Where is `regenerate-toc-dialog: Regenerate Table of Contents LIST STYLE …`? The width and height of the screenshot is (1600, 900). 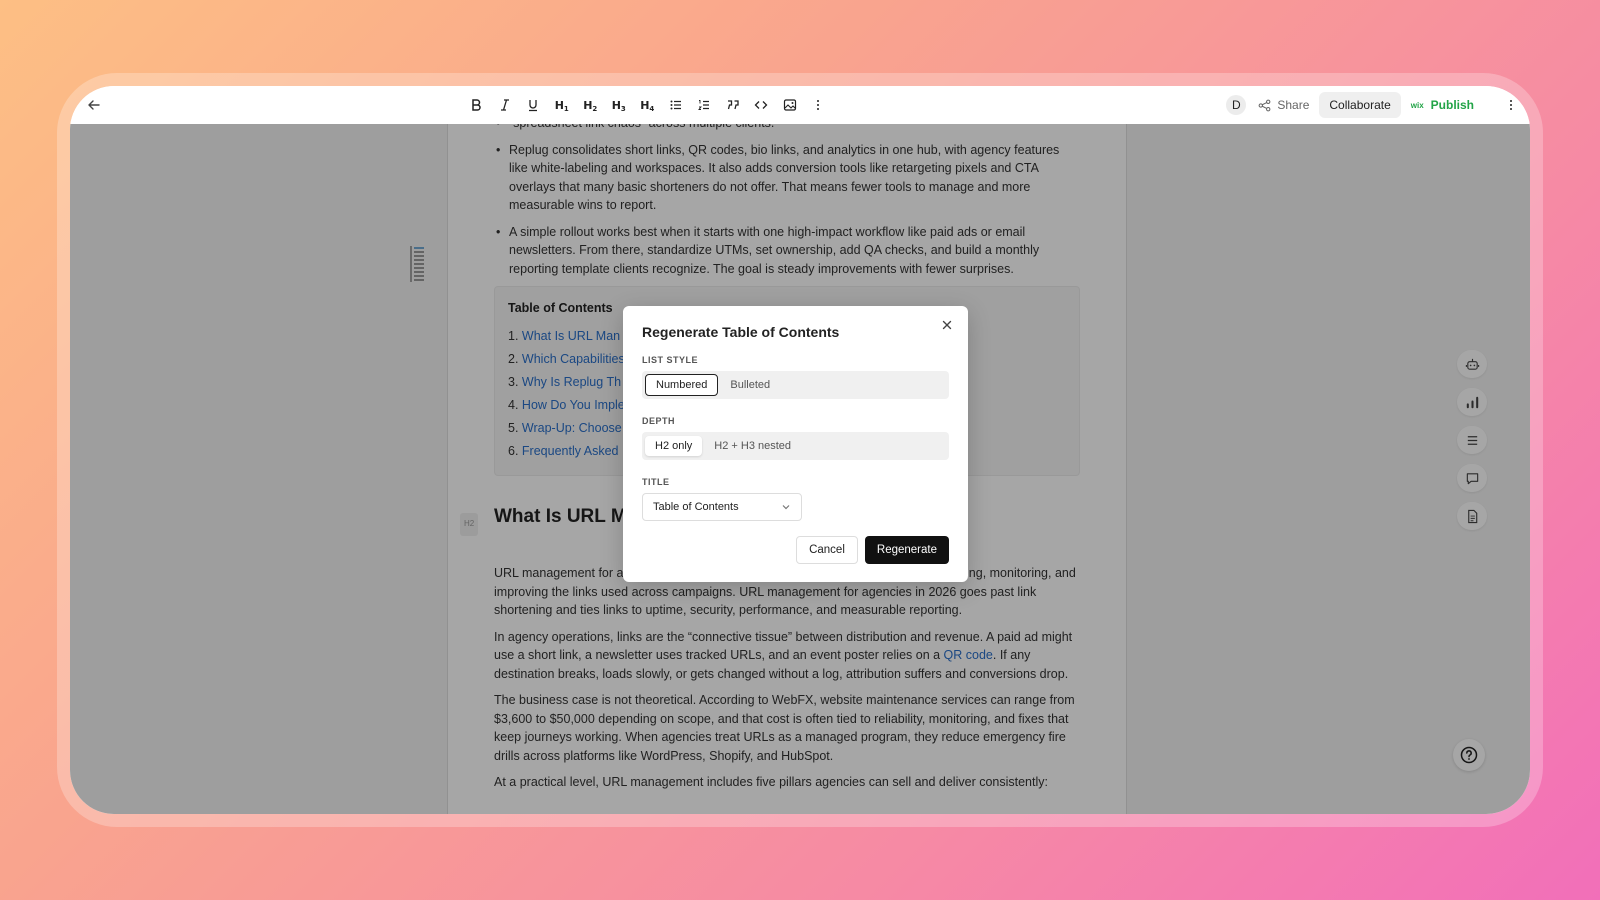 regenerate-toc-dialog: Regenerate Table of Contents LIST STYLE … is located at coordinates (795, 444).